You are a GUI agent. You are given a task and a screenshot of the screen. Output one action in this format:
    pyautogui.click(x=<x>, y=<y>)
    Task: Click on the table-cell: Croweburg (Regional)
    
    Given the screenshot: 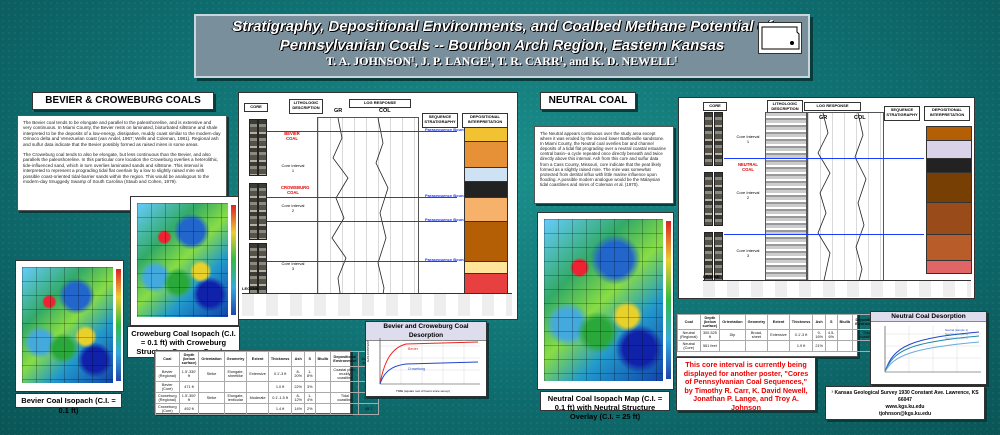 What is the action you would take?
    pyautogui.click(x=167, y=398)
    